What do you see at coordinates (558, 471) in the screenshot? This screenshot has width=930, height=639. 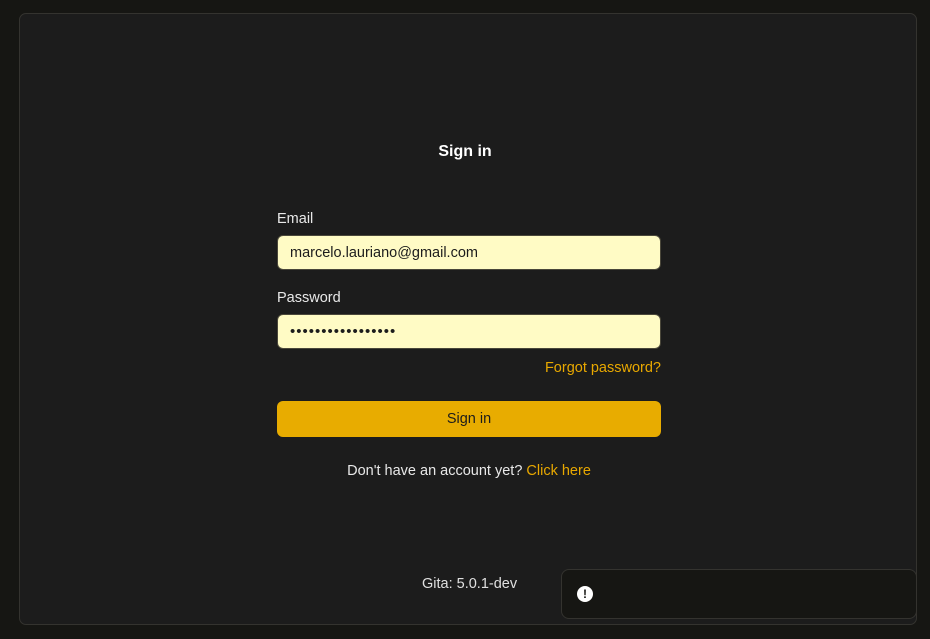 I see `signup-link: Click here` at bounding box center [558, 471].